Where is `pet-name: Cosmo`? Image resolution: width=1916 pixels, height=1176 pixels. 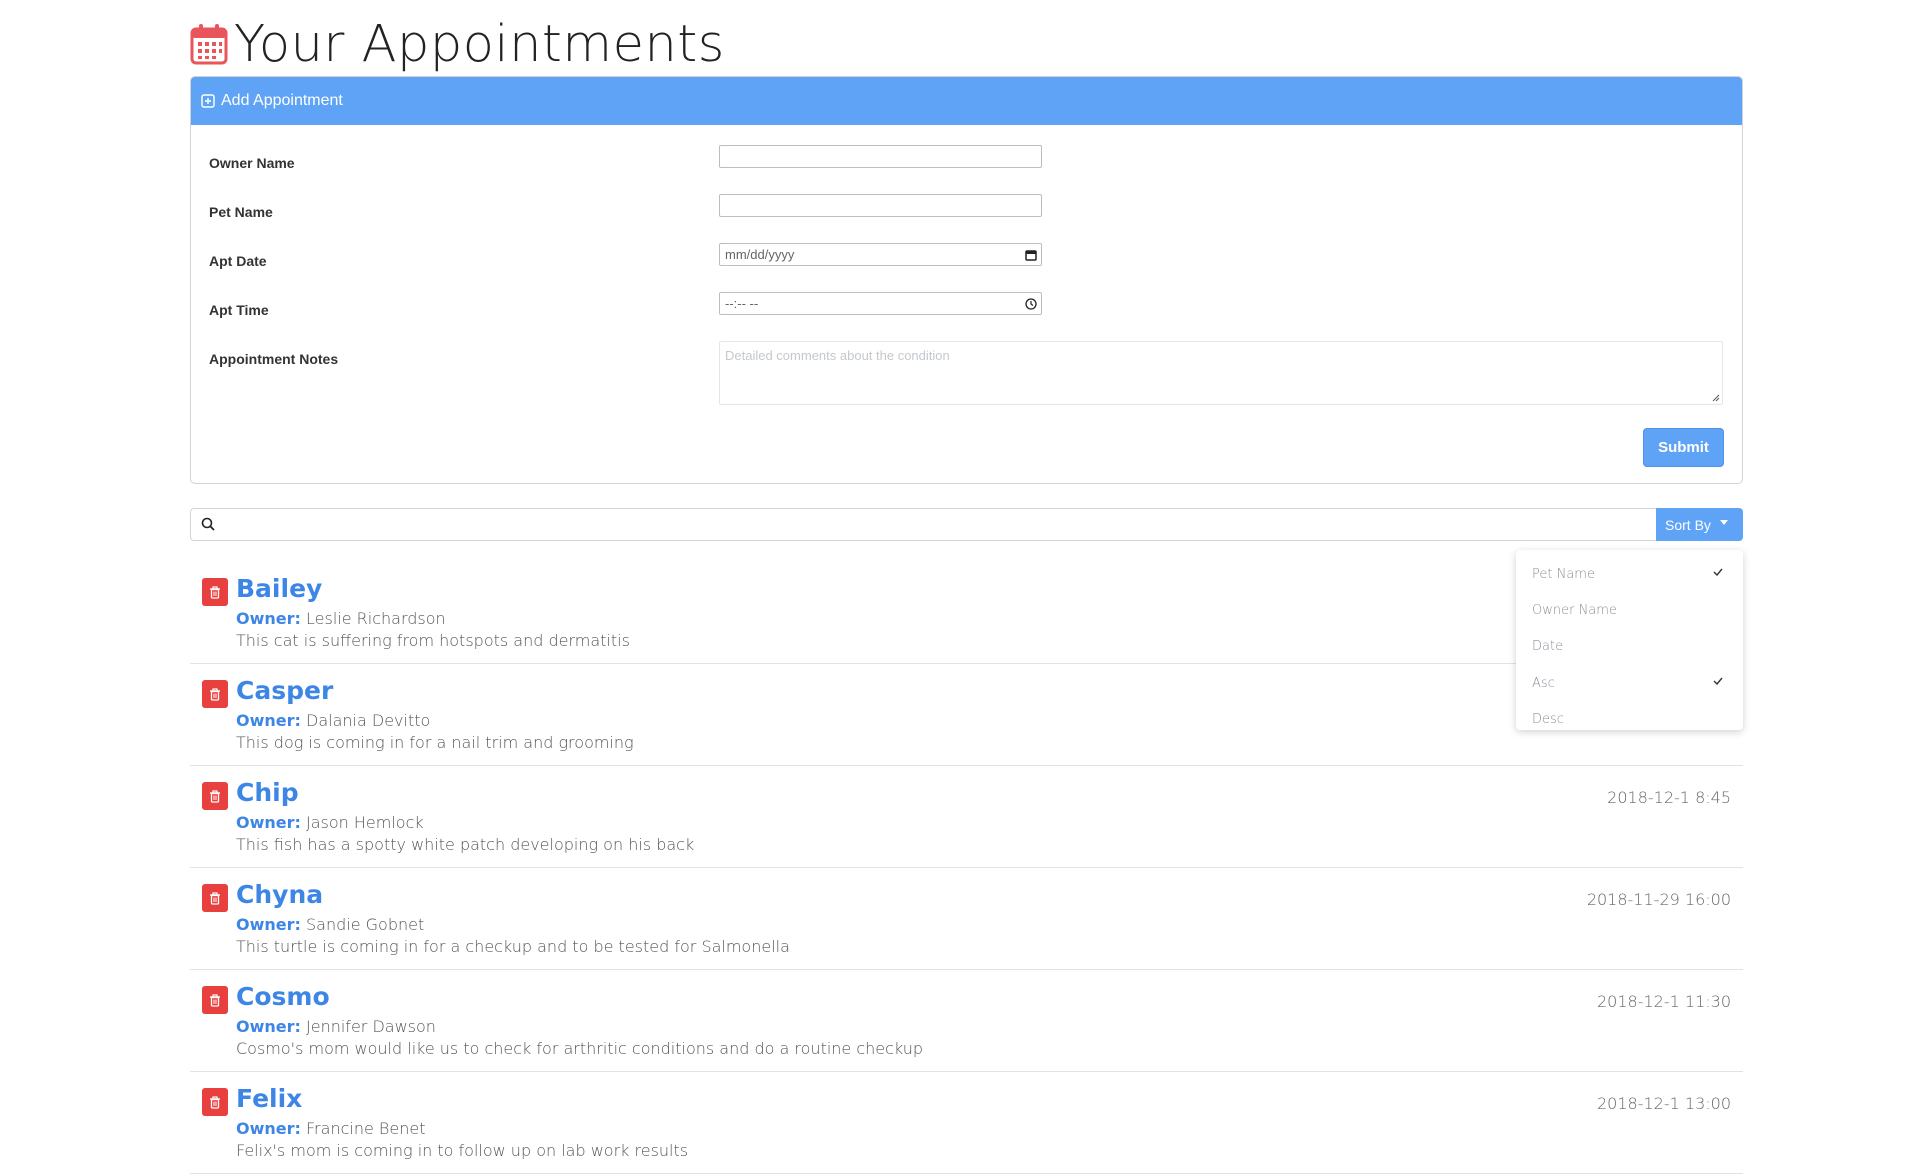 pet-name: Cosmo is located at coordinates (283, 996).